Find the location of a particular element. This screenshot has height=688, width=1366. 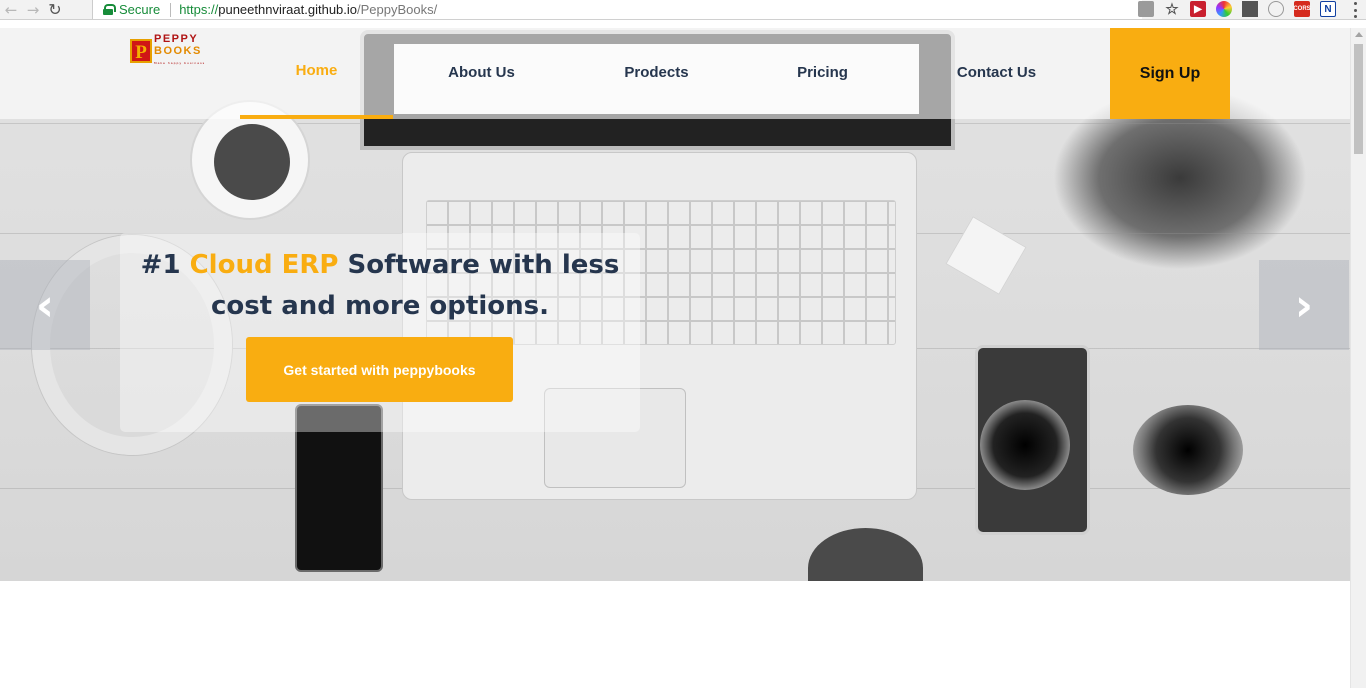

scroll-up-icon is located at coordinates (1359, 34).